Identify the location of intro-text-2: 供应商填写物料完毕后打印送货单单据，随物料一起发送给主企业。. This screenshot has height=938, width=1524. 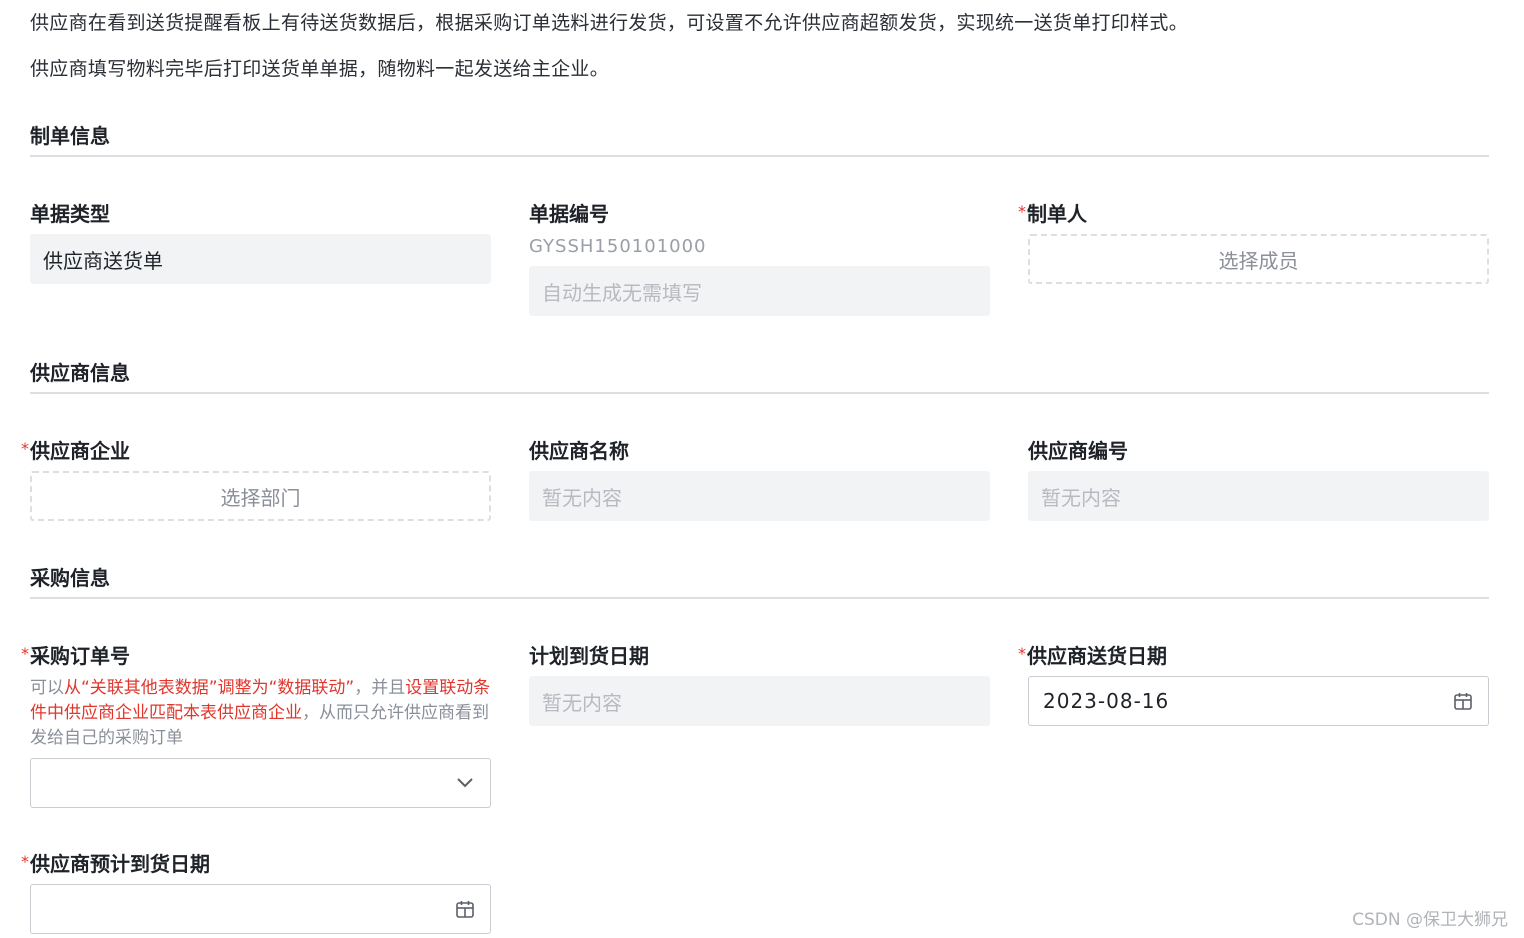
(320, 69).